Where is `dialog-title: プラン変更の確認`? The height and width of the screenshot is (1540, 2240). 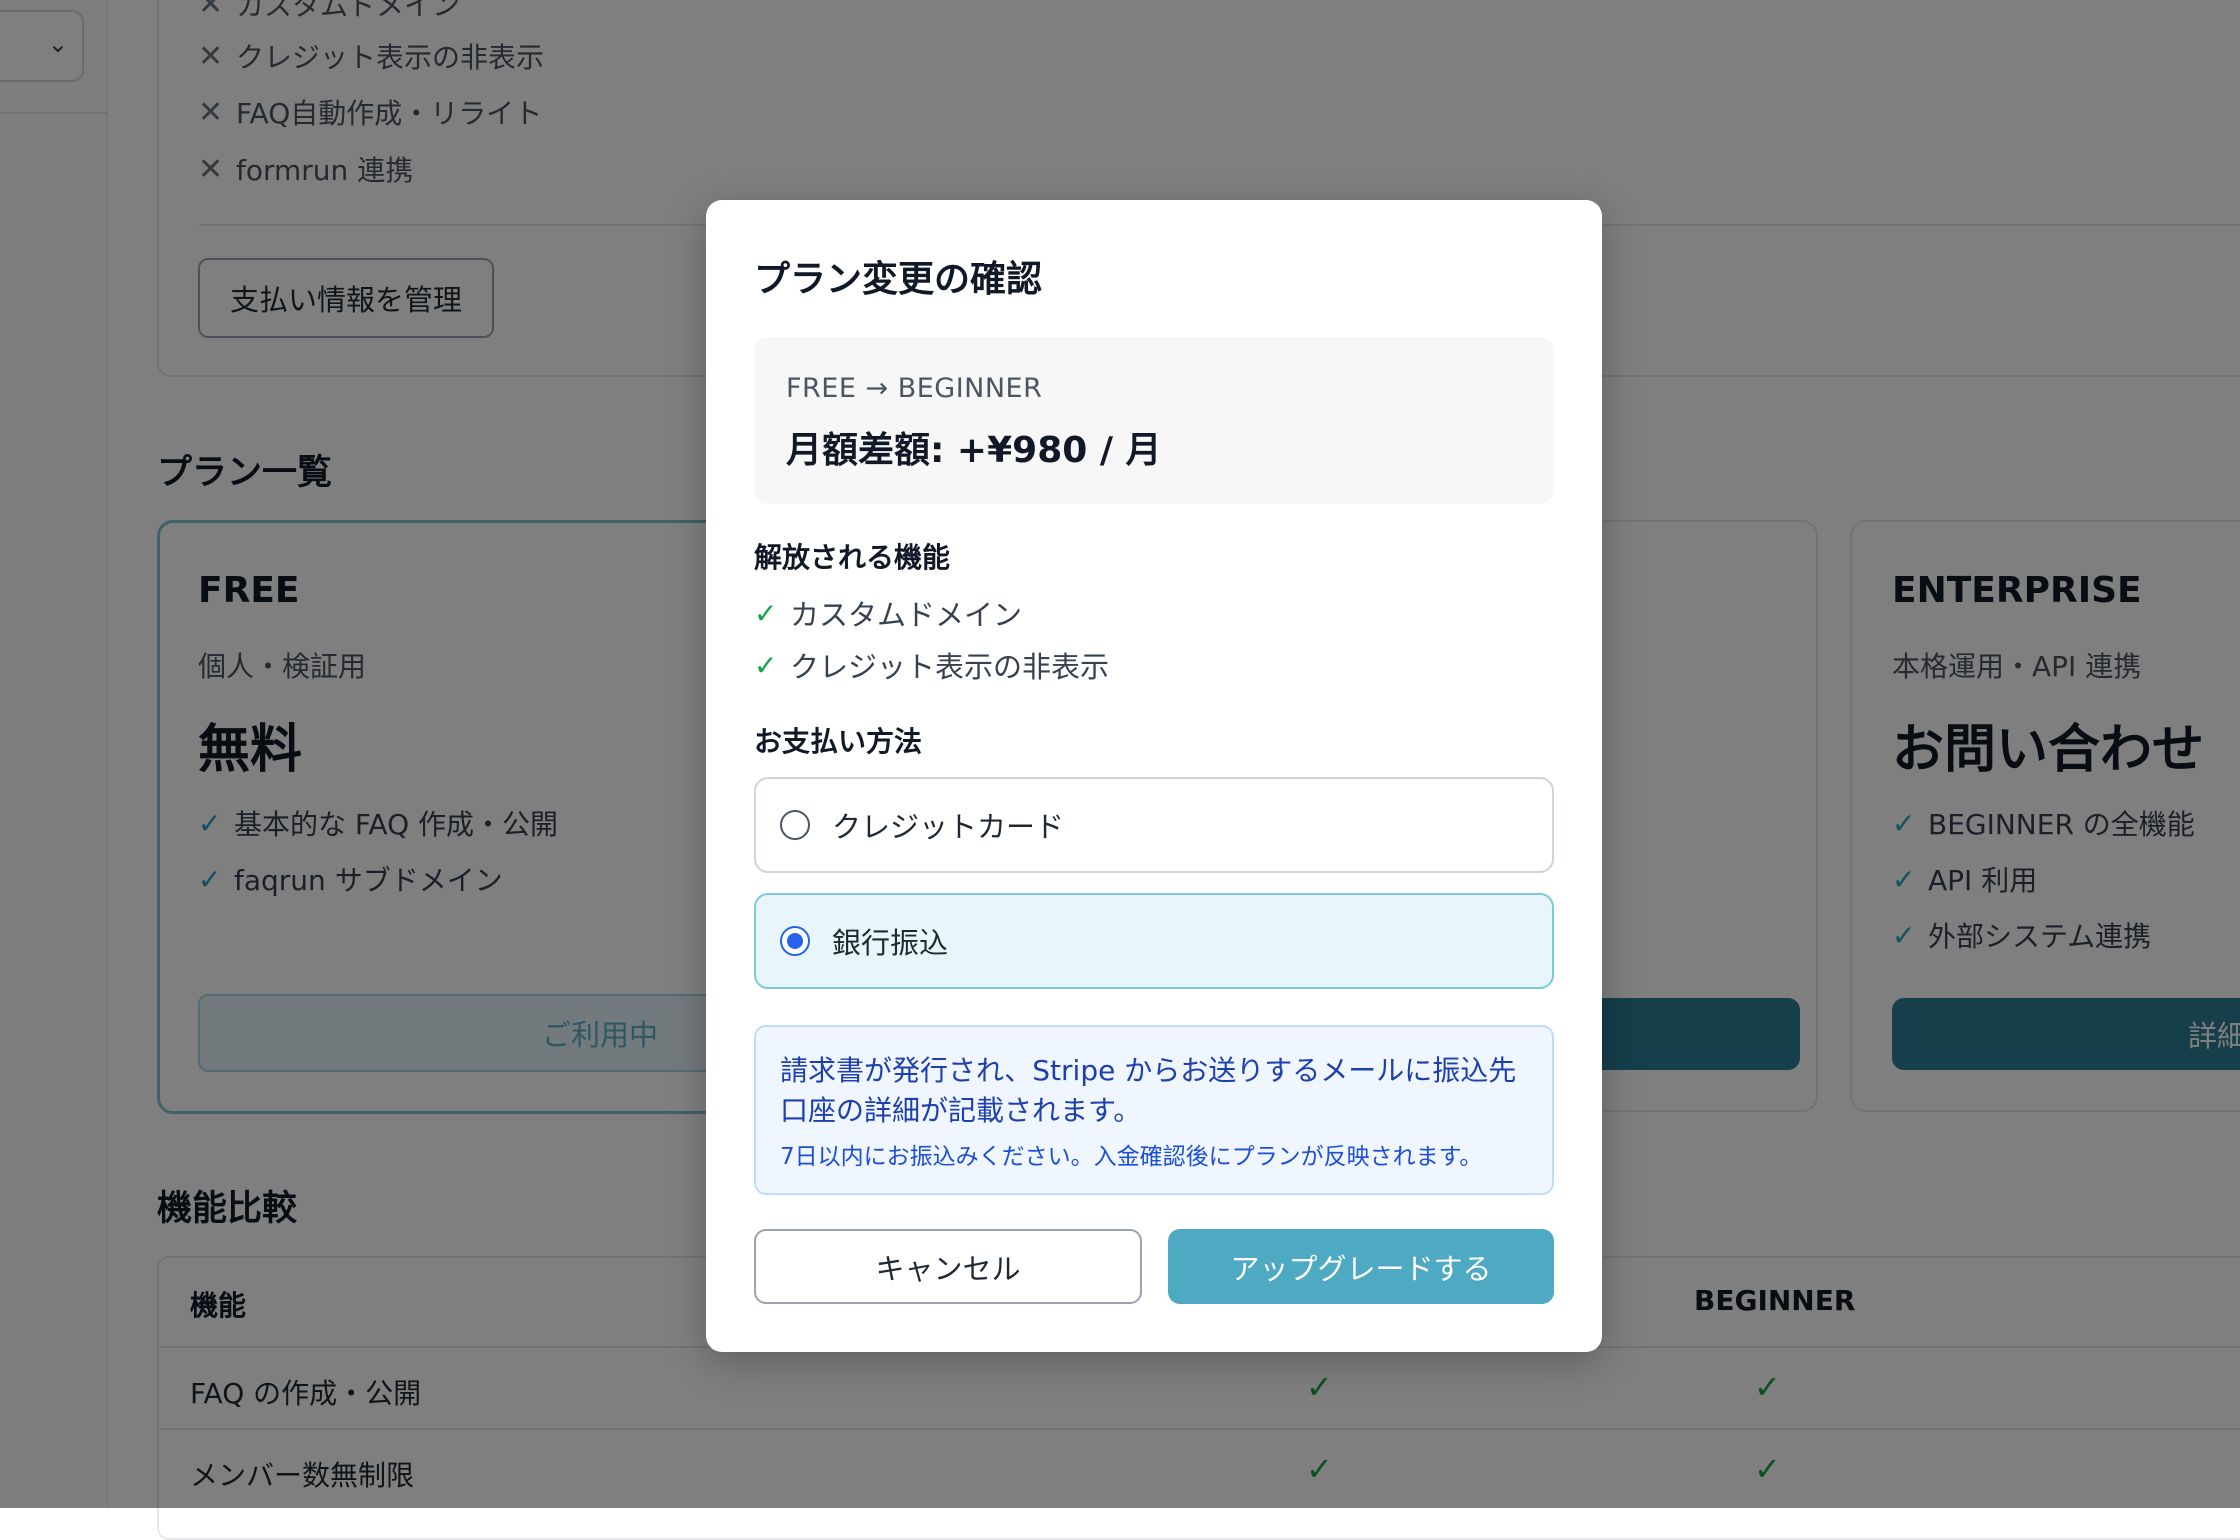
dialog-title: プラン変更の確認 is located at coordinates (898, 279).